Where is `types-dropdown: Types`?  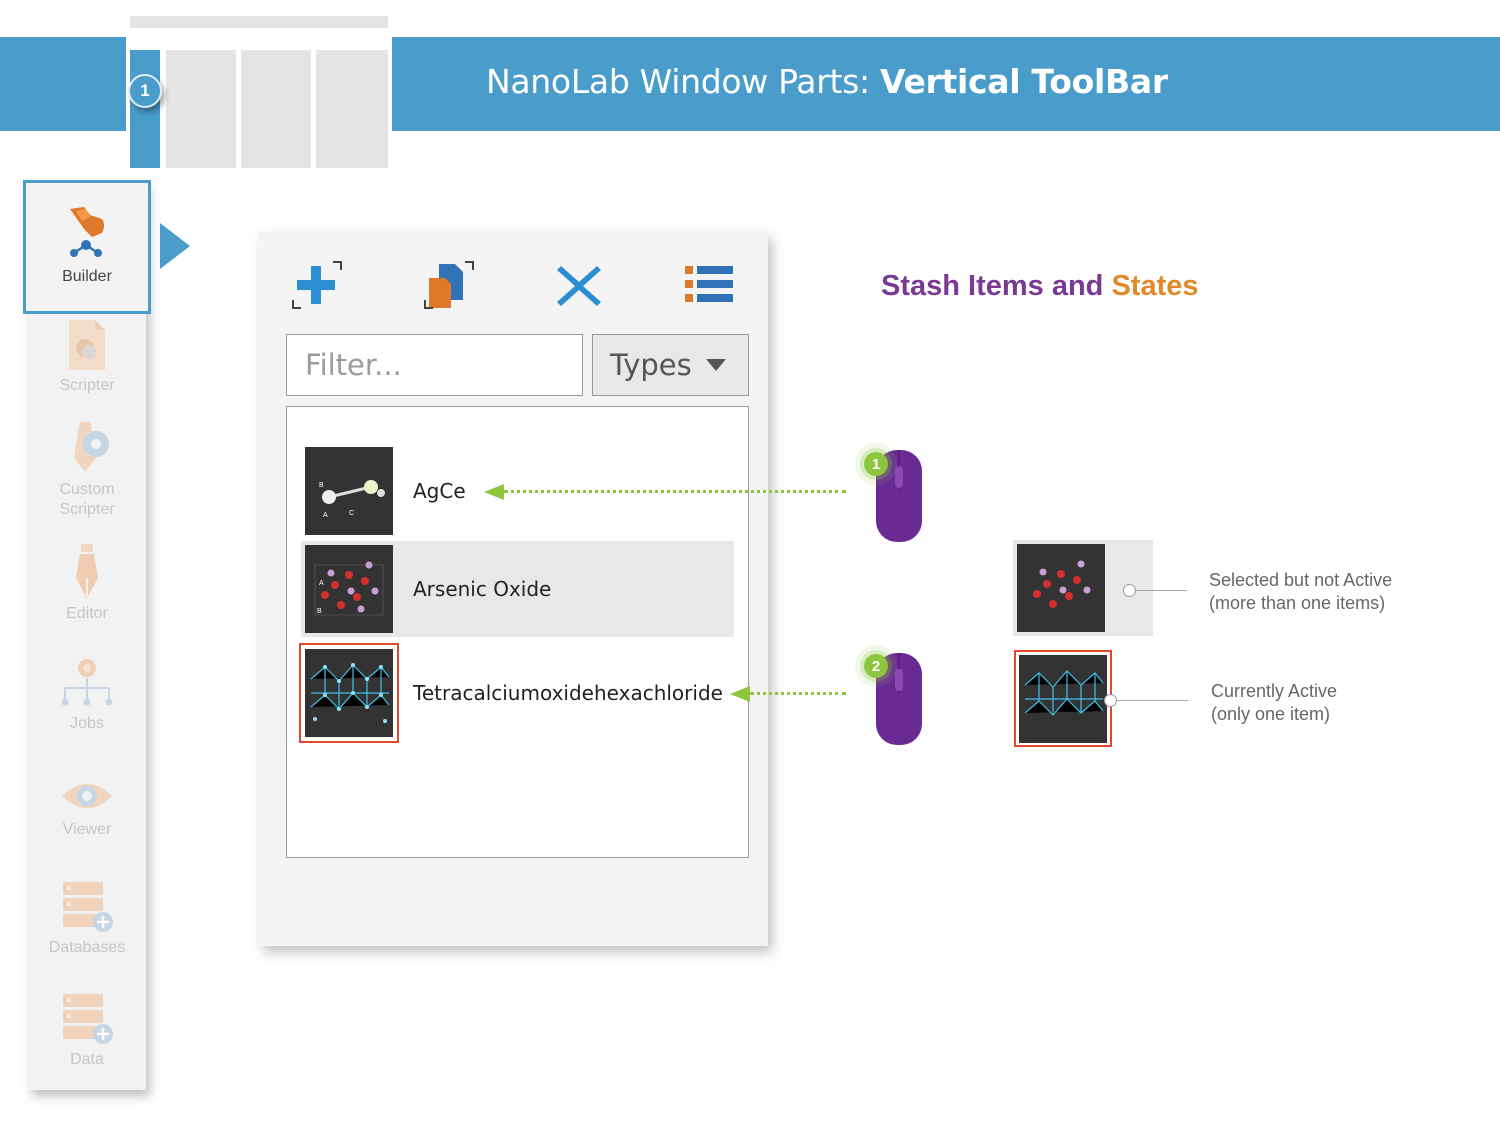 types-dropdown: Types is located at coordinates (670, 365).